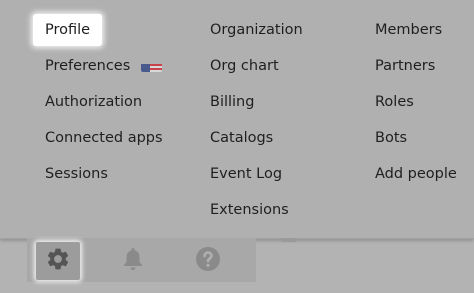 The height and width of the screenshot is (293, 474). I want to click on menu-item-add-people: Add people, so click(416, 174).